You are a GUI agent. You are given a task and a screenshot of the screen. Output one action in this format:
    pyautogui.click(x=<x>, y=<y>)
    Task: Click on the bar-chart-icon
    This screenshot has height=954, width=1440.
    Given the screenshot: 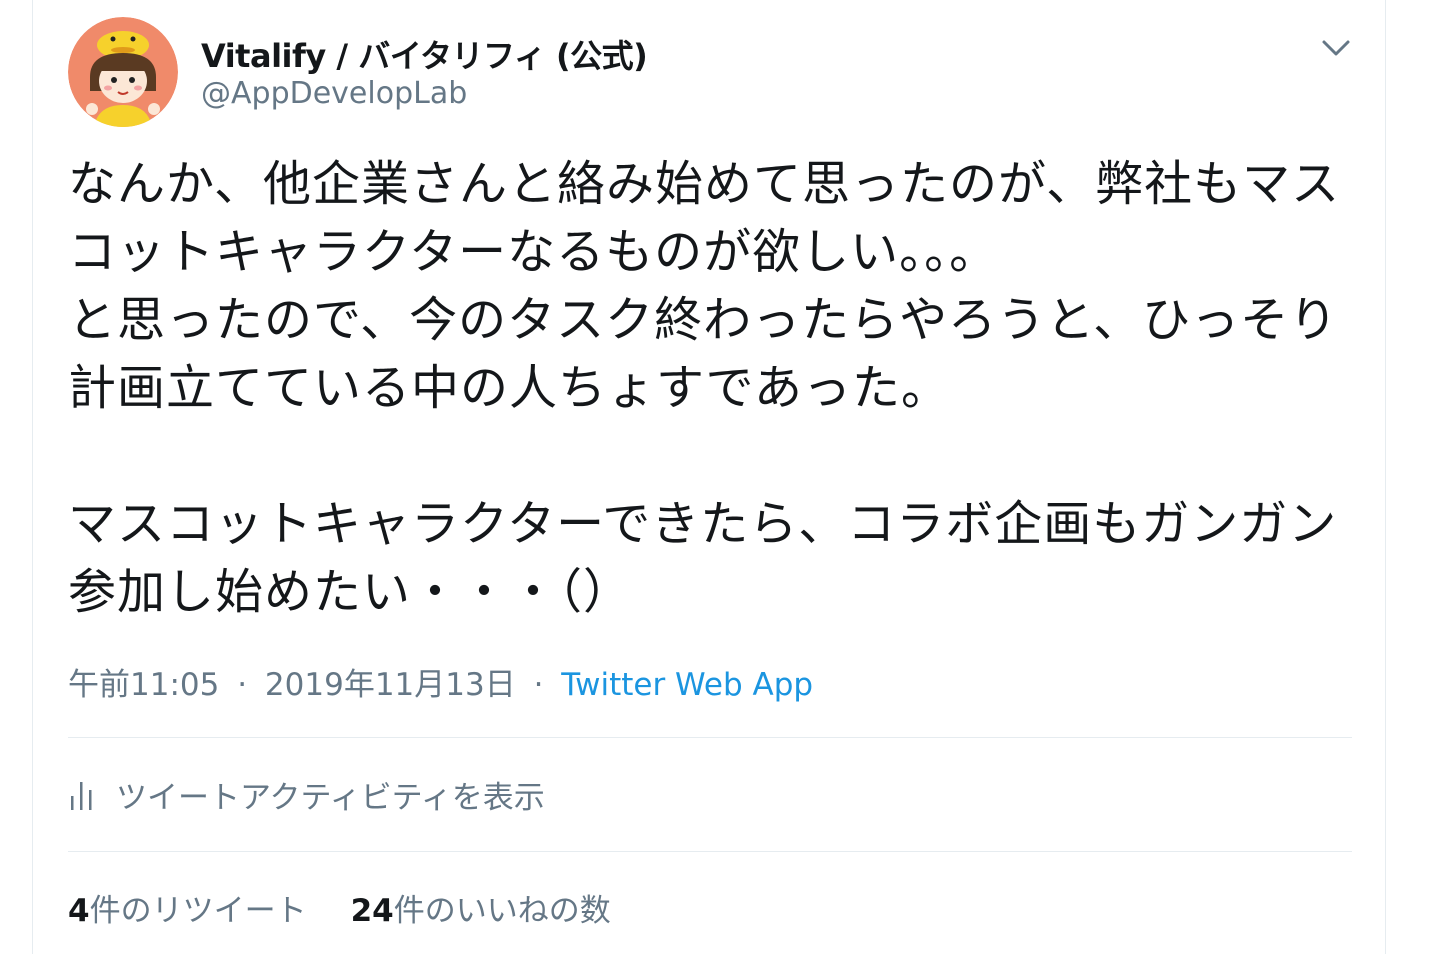 What is the action you would take?
    pyautogui.click(x=81, y=795)
    